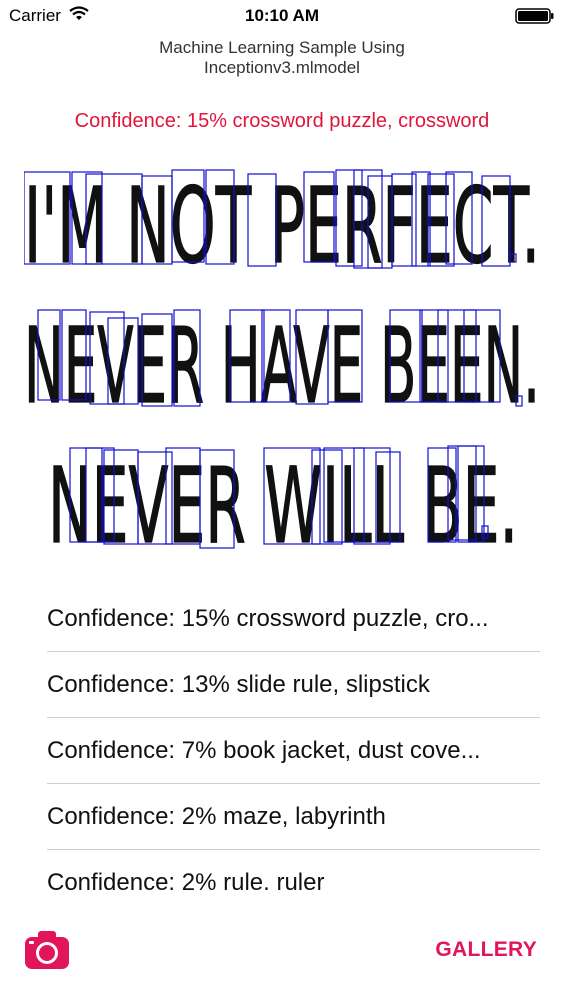 This screenshot has width=564, height=1003. I want to click on gallery-button: GALLERY, so click(486, 950).